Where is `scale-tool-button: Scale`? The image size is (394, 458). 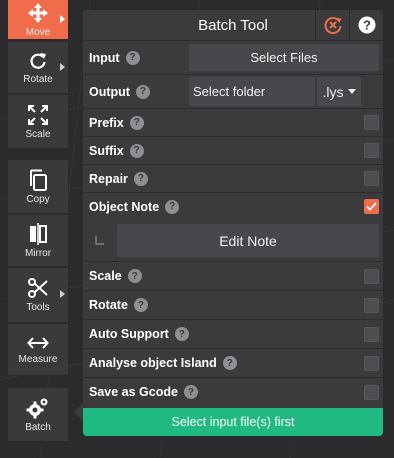
scale-tool-button: Scale is located at coordinates (38, 122).